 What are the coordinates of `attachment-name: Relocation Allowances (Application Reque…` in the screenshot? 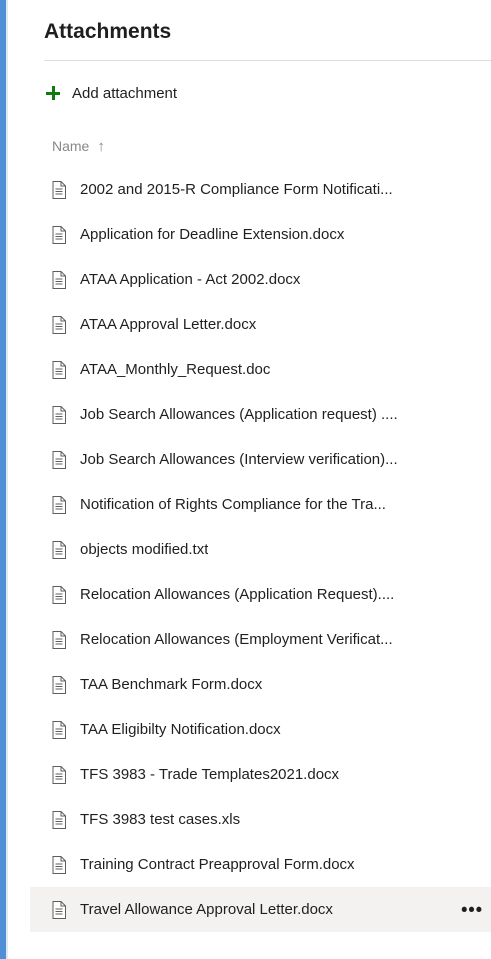 It's located at (237, 594).